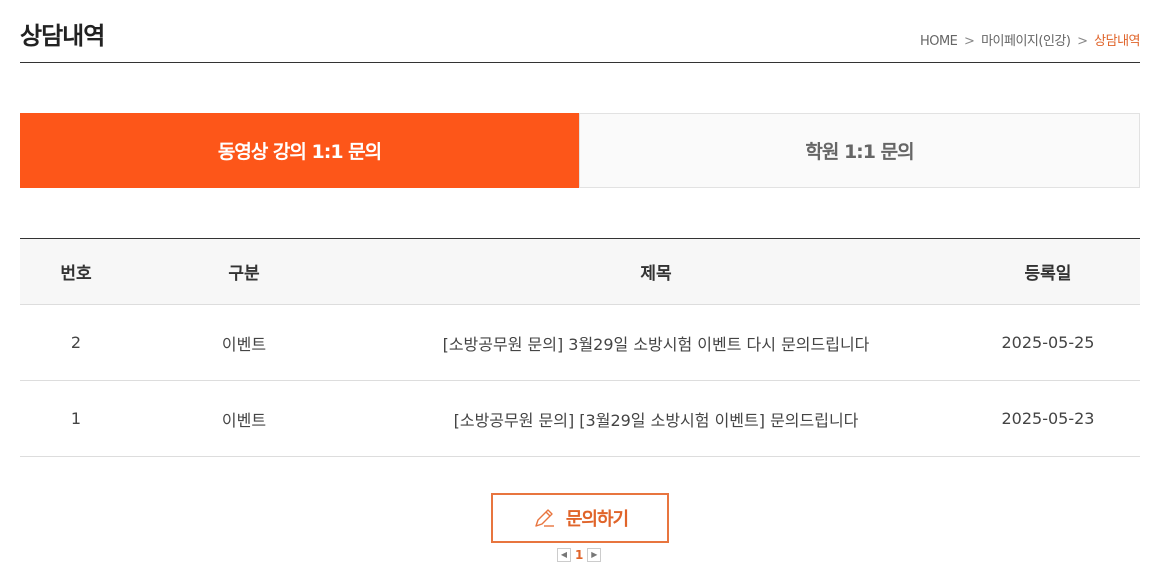 This screenshot has height=572, width=1157. What do you see at coordinates (76, 342) in the screenshot?
I see `row-number: 2` at bounding box center [76, 342].